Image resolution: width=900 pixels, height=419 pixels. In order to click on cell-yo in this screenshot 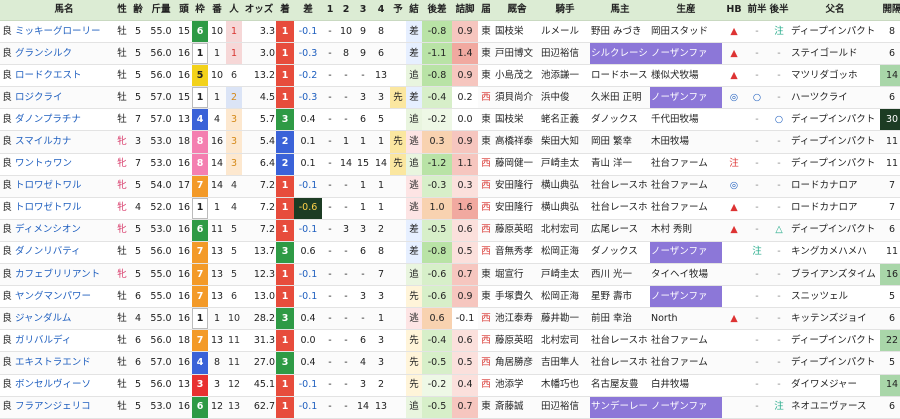, I will do `click(398, 54)`.